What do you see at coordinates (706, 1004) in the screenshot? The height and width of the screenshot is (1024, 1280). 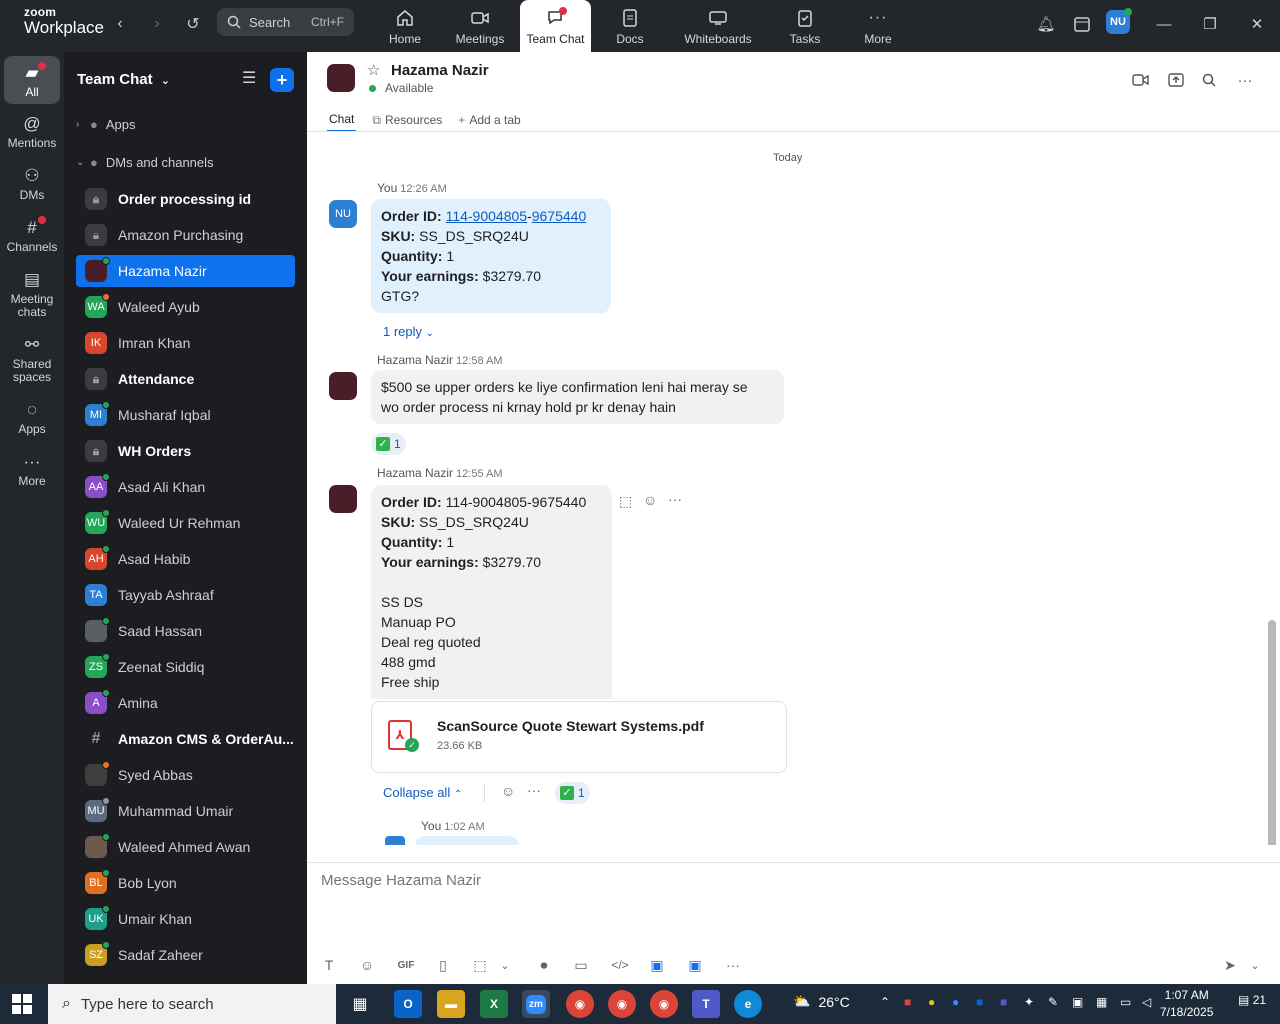 I see `teams-icon: T` at bounding box center [706, 1004].